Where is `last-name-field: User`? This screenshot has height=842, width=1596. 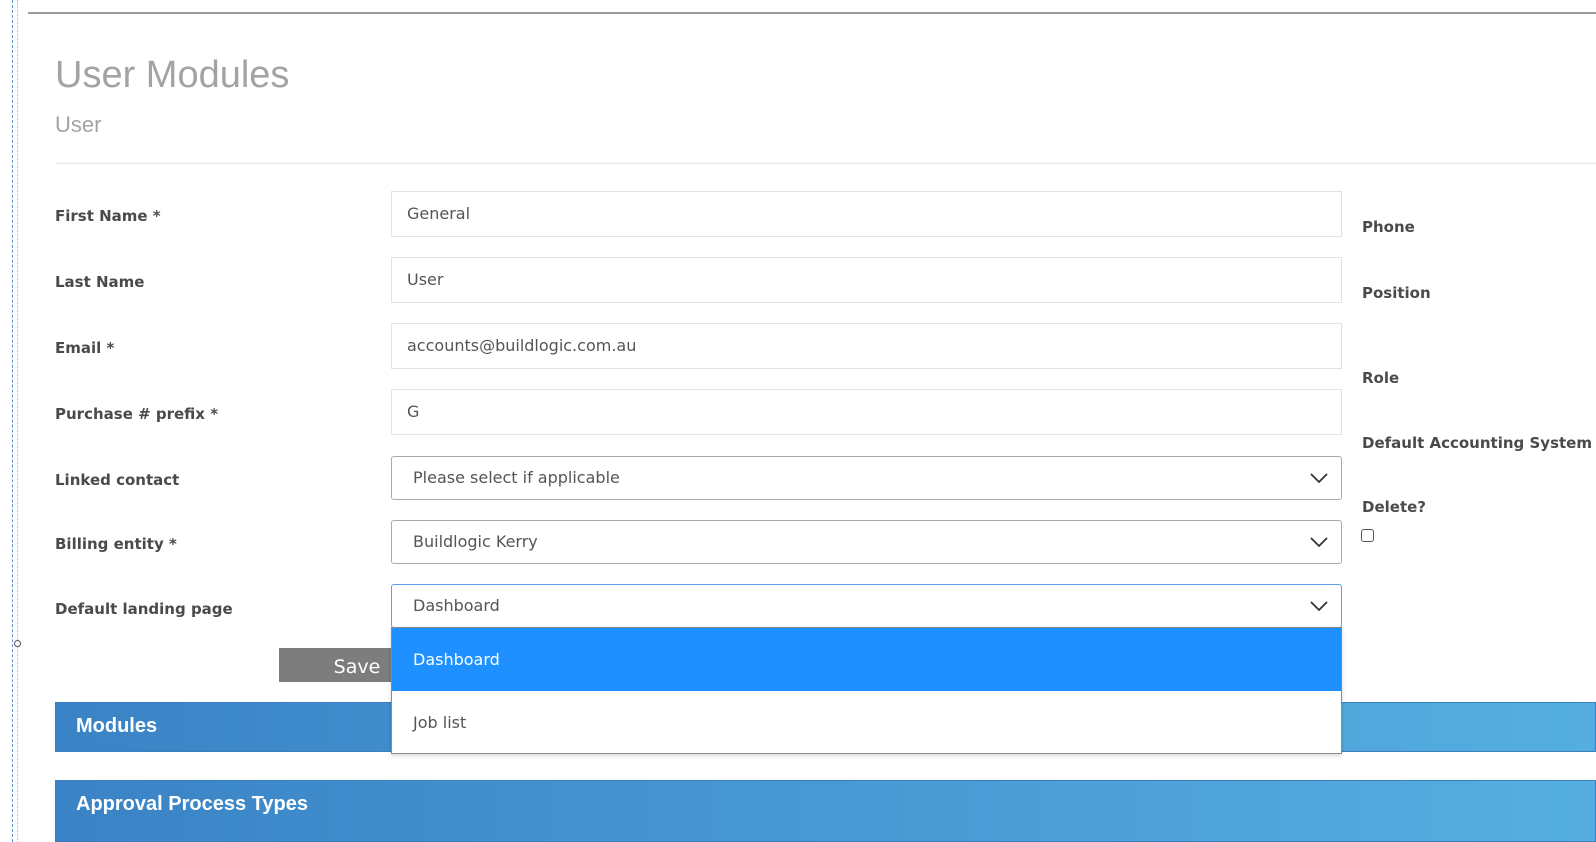
last-name-field: User is located at coordinates (866, 280).